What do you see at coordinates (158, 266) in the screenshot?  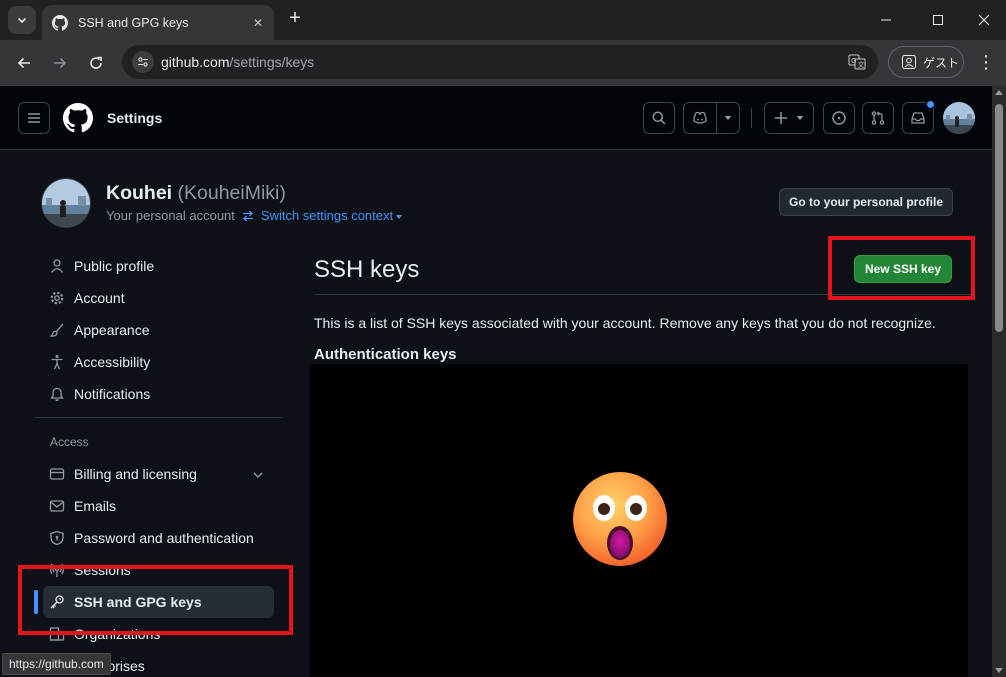 I see `sidebar-item-public-profile: Public profile` at bounding box center [158, 266].